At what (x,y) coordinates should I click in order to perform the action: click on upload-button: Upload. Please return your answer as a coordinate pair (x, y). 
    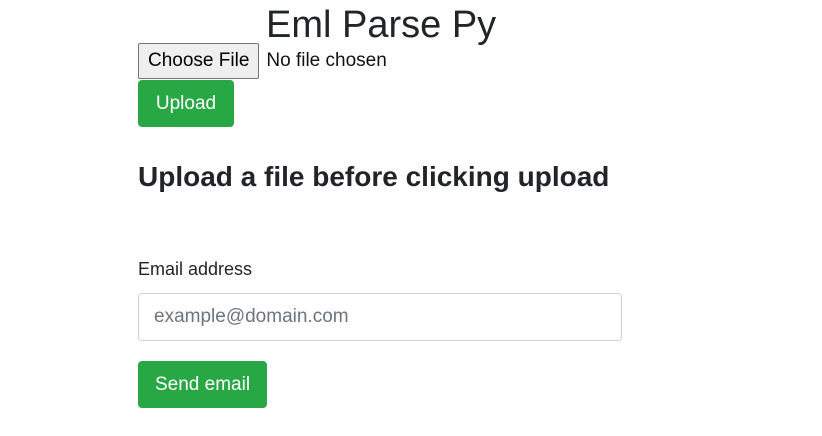
    Looking at the image, I should click on (186, 103).